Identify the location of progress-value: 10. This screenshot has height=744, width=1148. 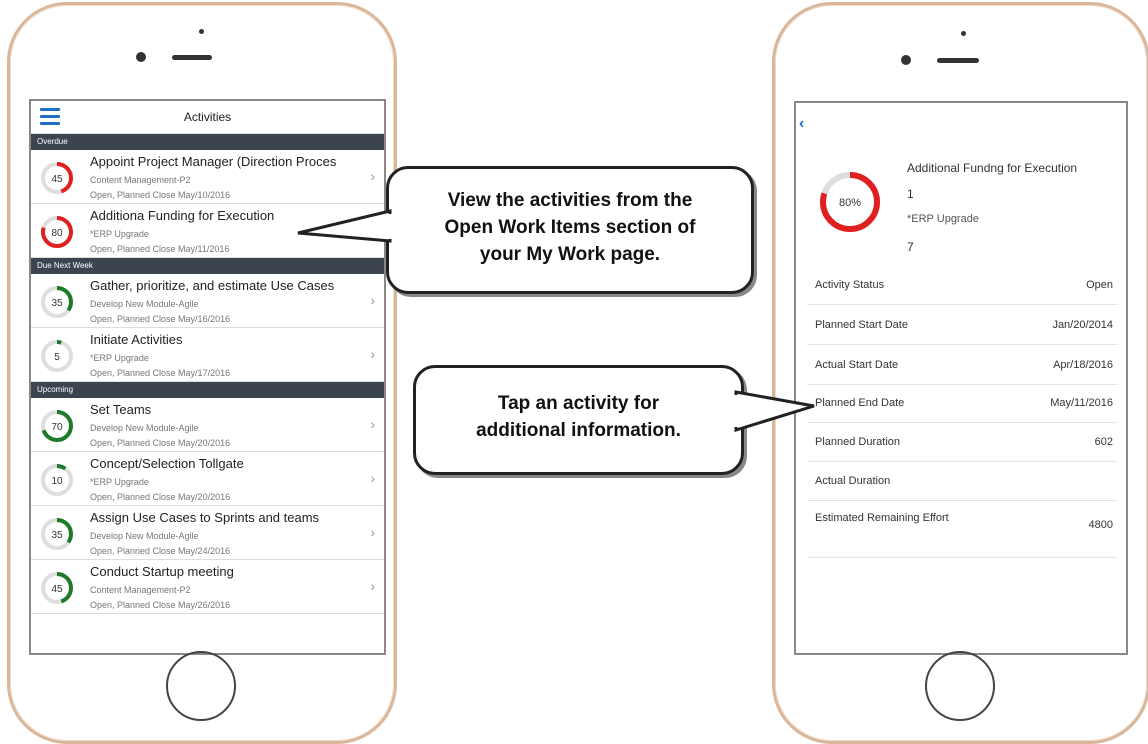
(57, 481).